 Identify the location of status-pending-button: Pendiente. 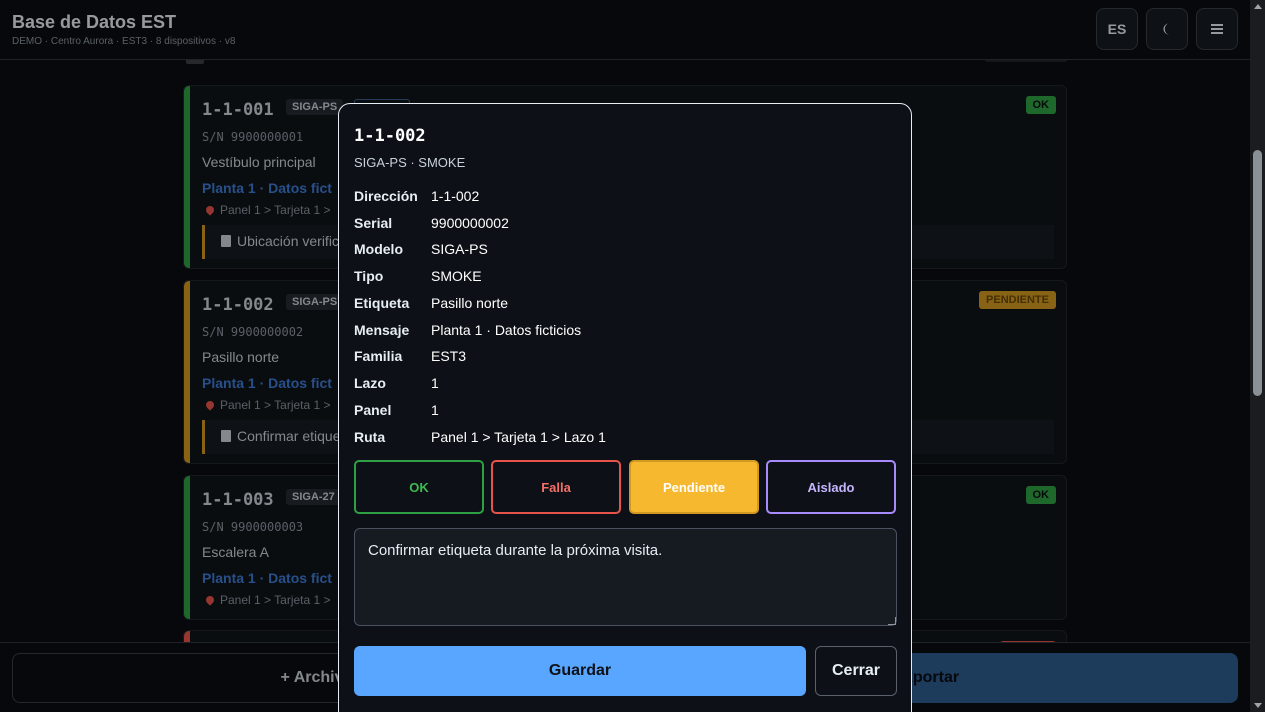
(694, 487).